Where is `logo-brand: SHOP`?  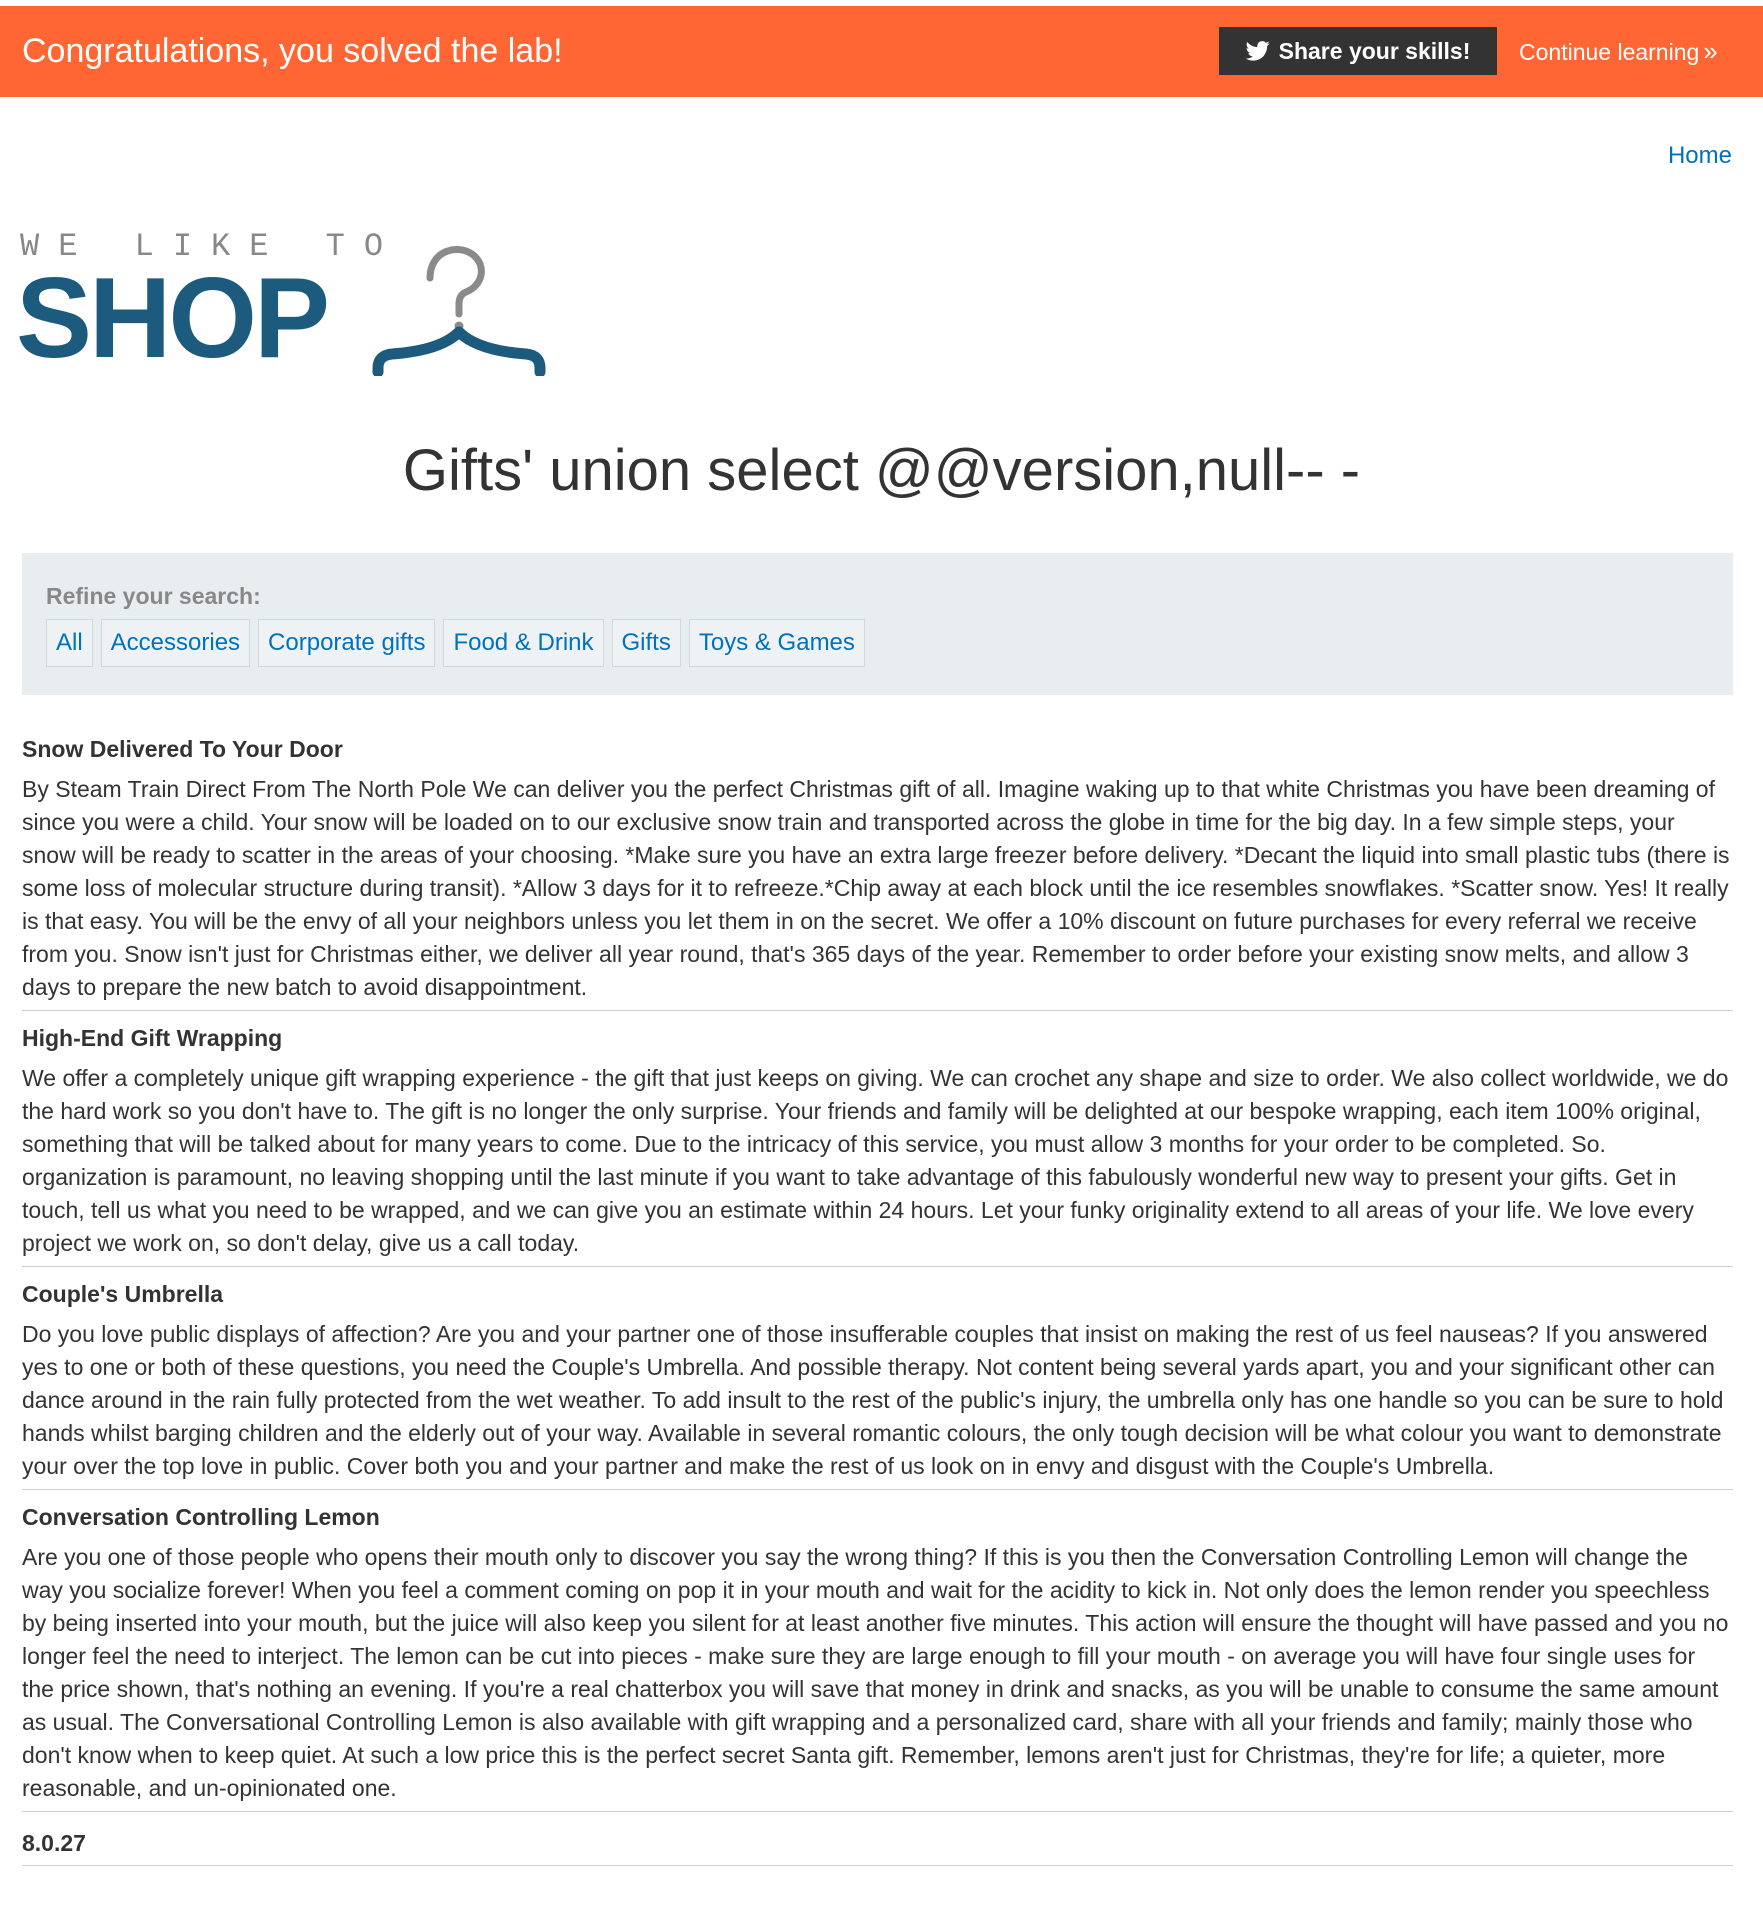 logo-brand: SHOP is located at coordinates (173, 318).